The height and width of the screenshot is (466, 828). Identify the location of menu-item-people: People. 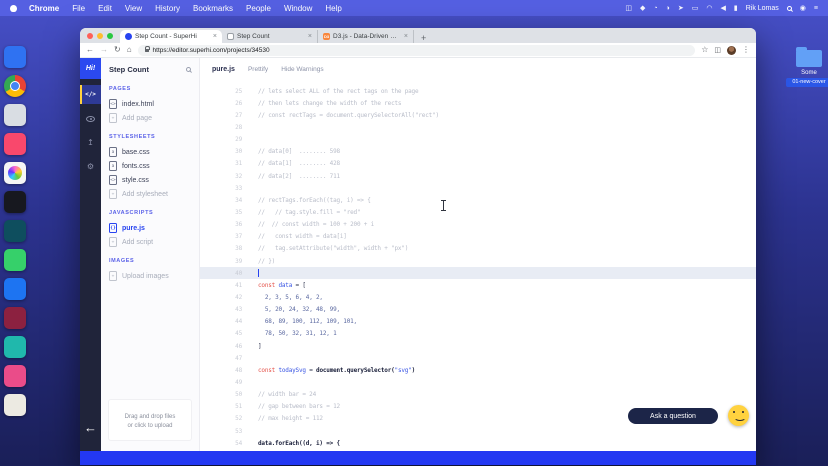
(258, 8).